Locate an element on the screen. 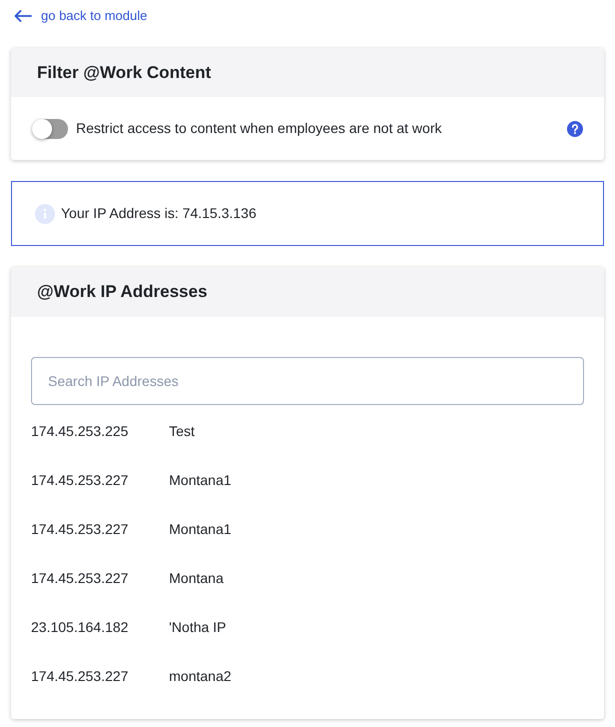 The image size is (615, 727). ip-label: 'Notha IP is located at coordinates (197, 627).